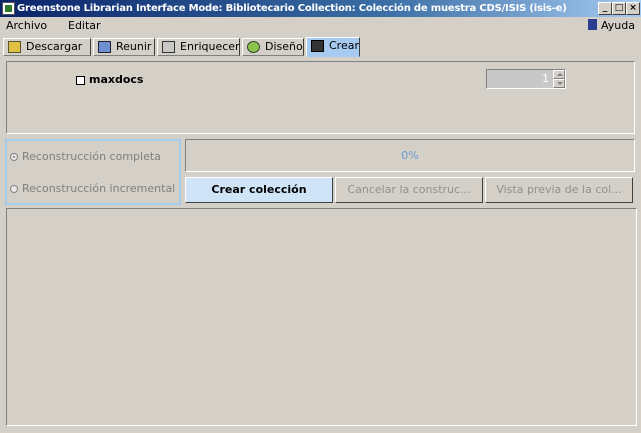 Image resolution: width=641 pixels, height=433 pixels. I want to click on menu-ayuda-label: Ayuda, so click(618, 25).